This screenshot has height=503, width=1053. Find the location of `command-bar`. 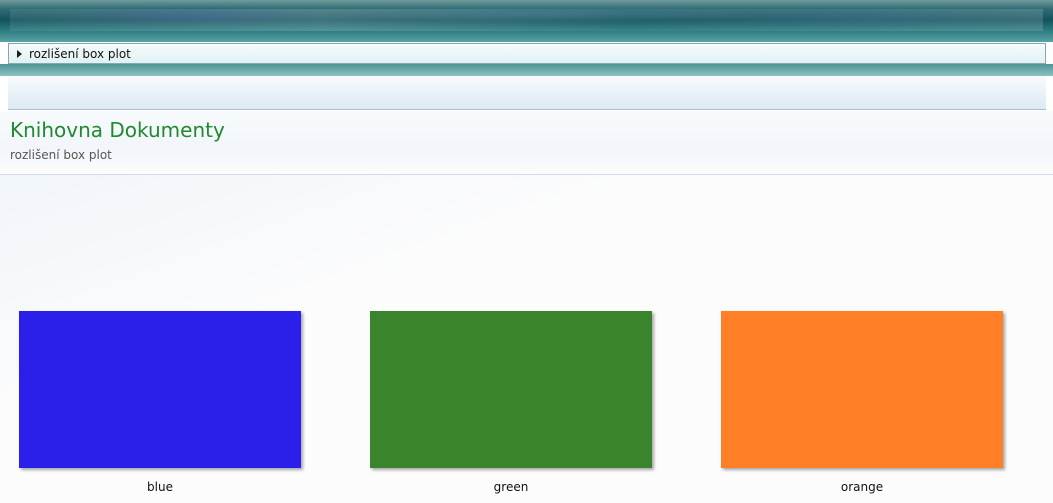

command-bar is located at coordinates (527, 93).